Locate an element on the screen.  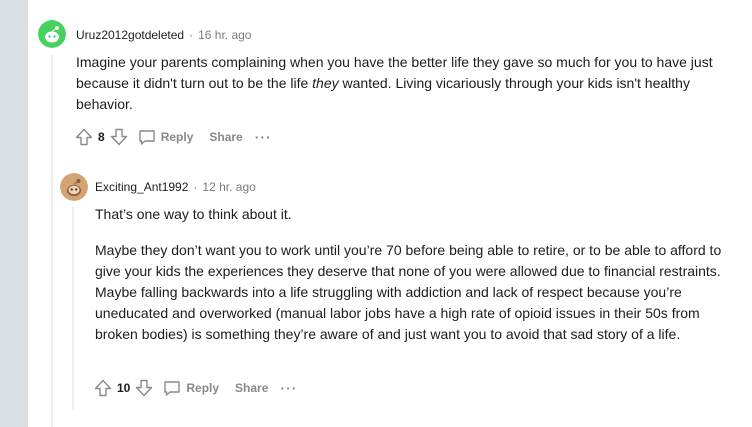
snoo-avatar-icon is located at coordinates (74, 187).